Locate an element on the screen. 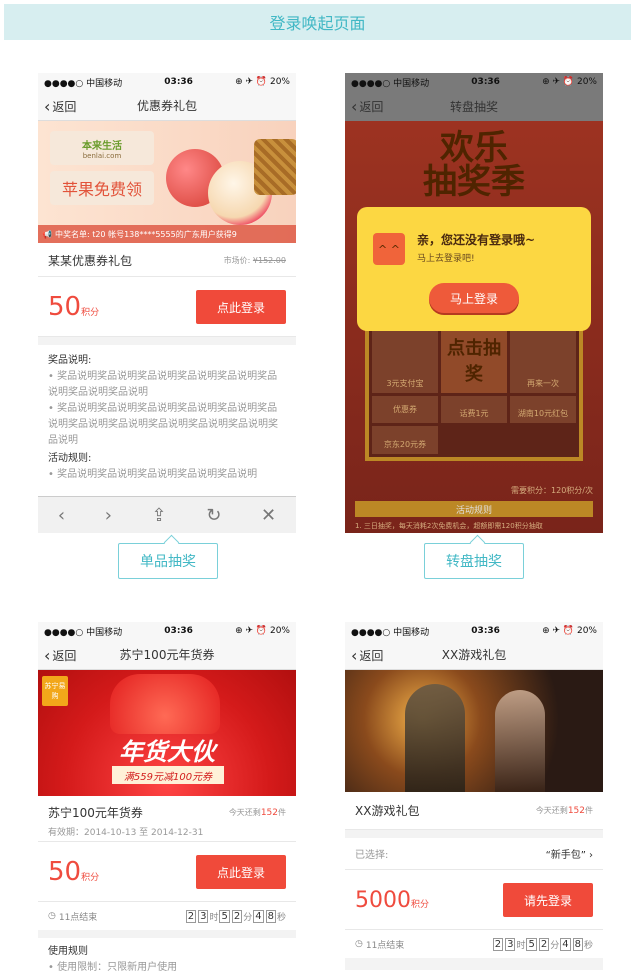  promo-banner: 苏宁易购 年货大伙 满559元减100元券 is located at coordinates (167, 733).